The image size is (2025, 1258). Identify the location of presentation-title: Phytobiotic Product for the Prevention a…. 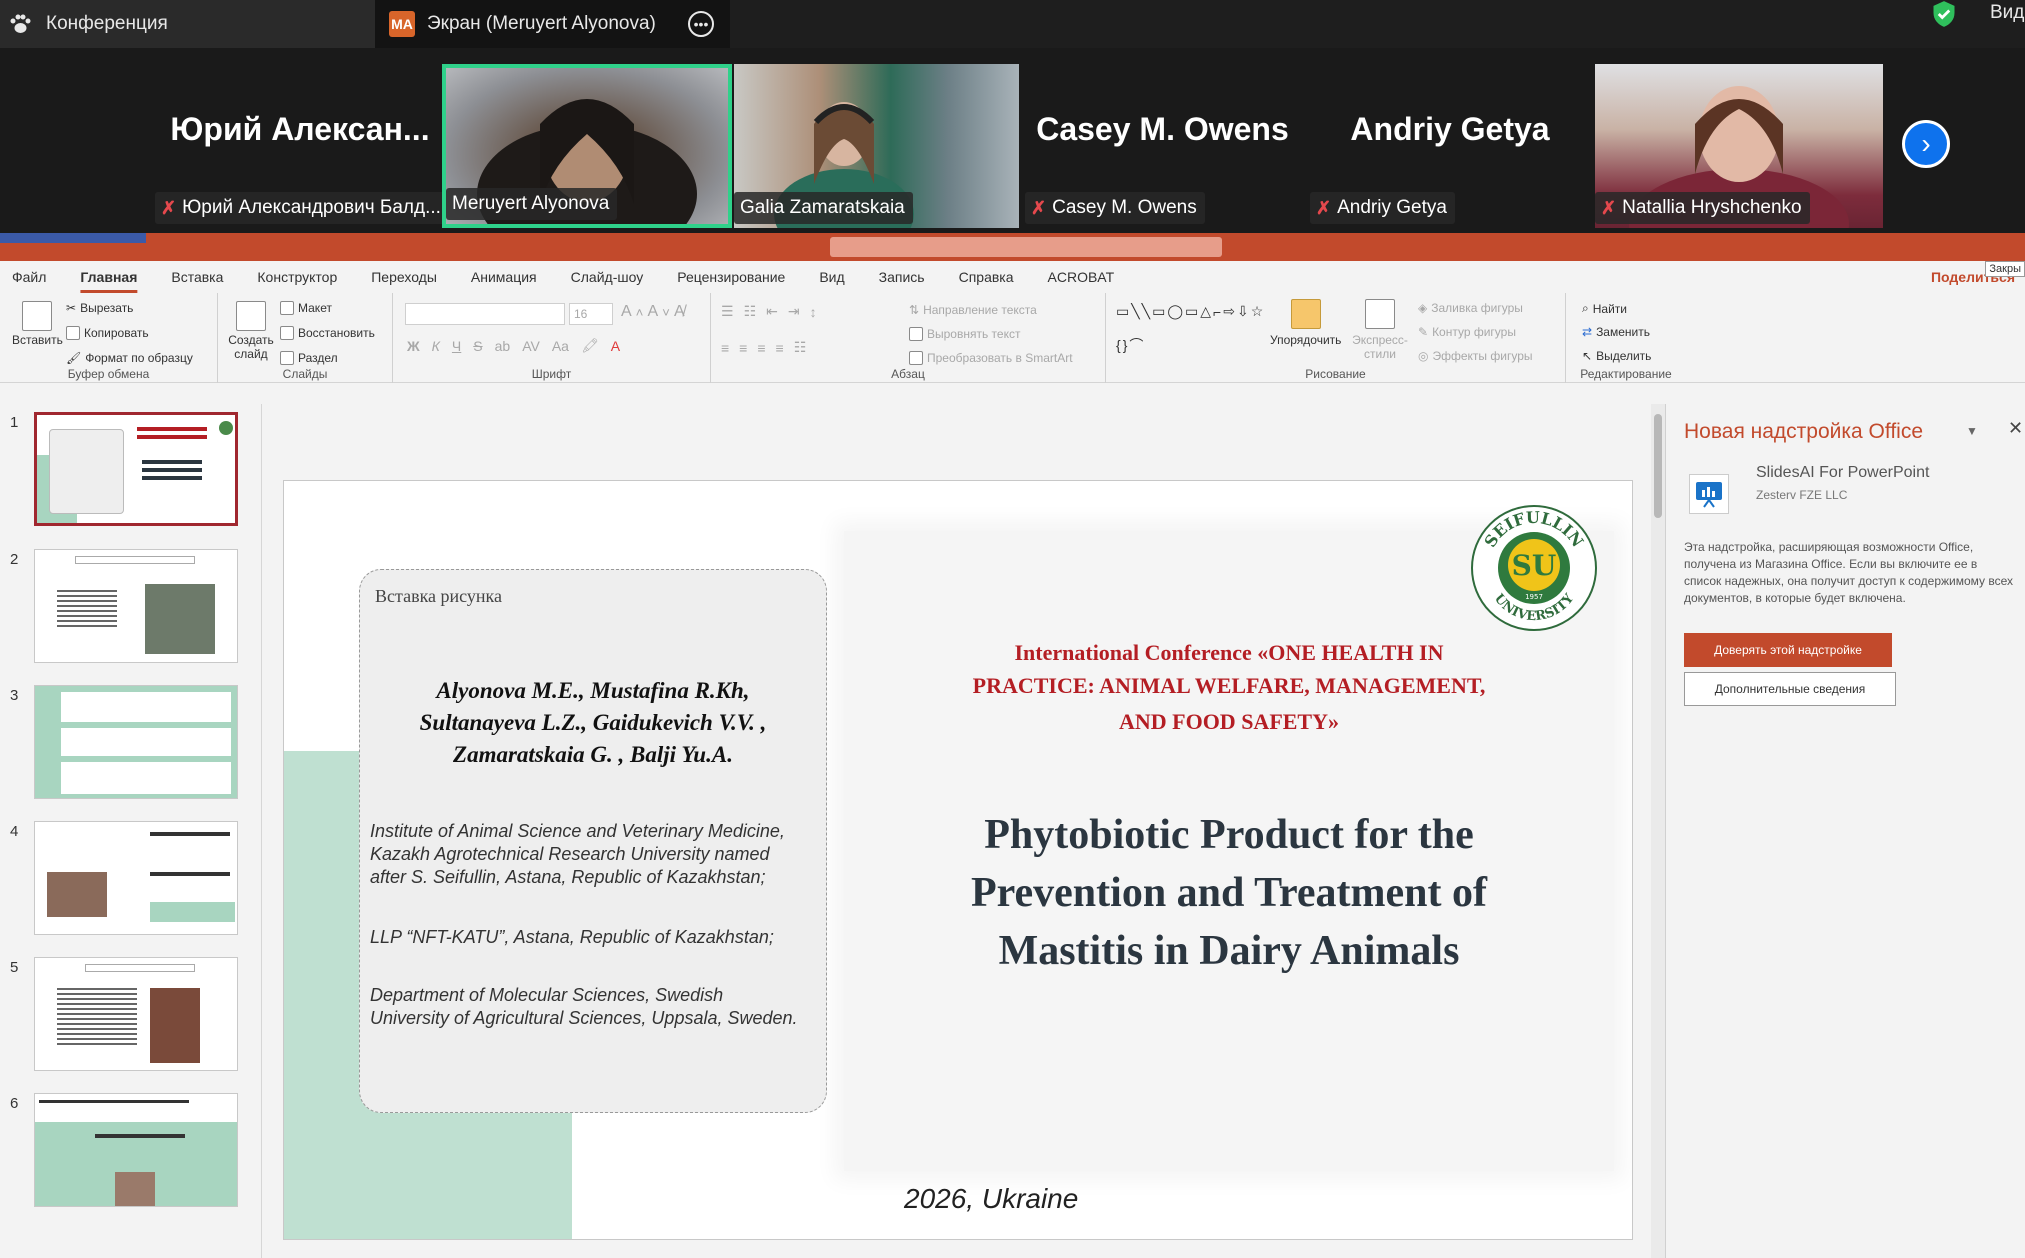
(1229, 893).